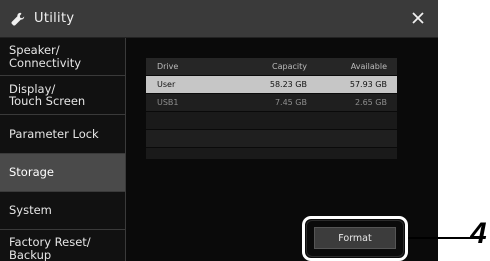 The height and width of the screenshot is (261, 490). Describe the element at coordinates (289, 66) in the screenshot. I see `header-capacity: Capacity` at that location.